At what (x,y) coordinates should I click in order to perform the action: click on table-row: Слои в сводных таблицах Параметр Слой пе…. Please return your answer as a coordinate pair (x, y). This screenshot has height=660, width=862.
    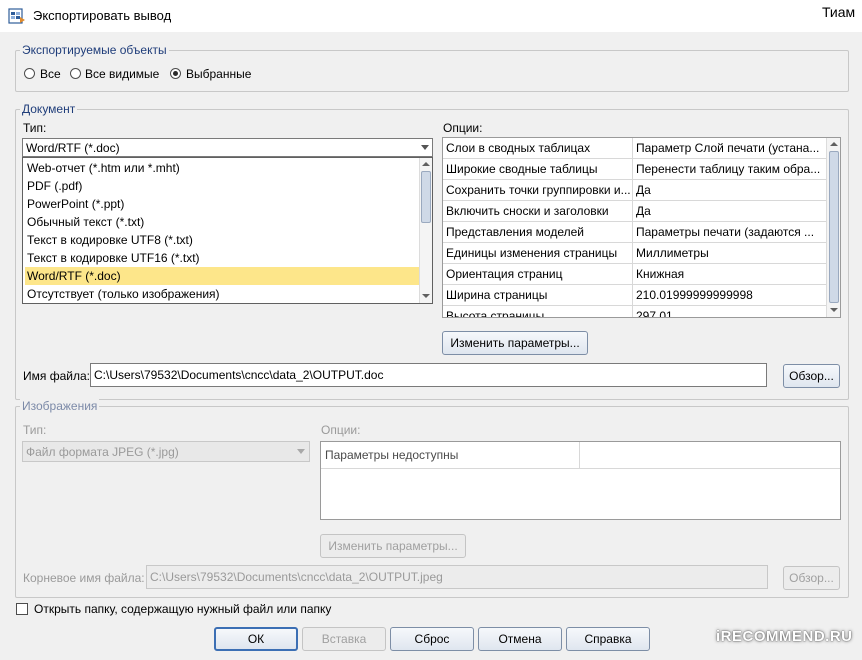
    Looking at the image, I should click on (634, 148).